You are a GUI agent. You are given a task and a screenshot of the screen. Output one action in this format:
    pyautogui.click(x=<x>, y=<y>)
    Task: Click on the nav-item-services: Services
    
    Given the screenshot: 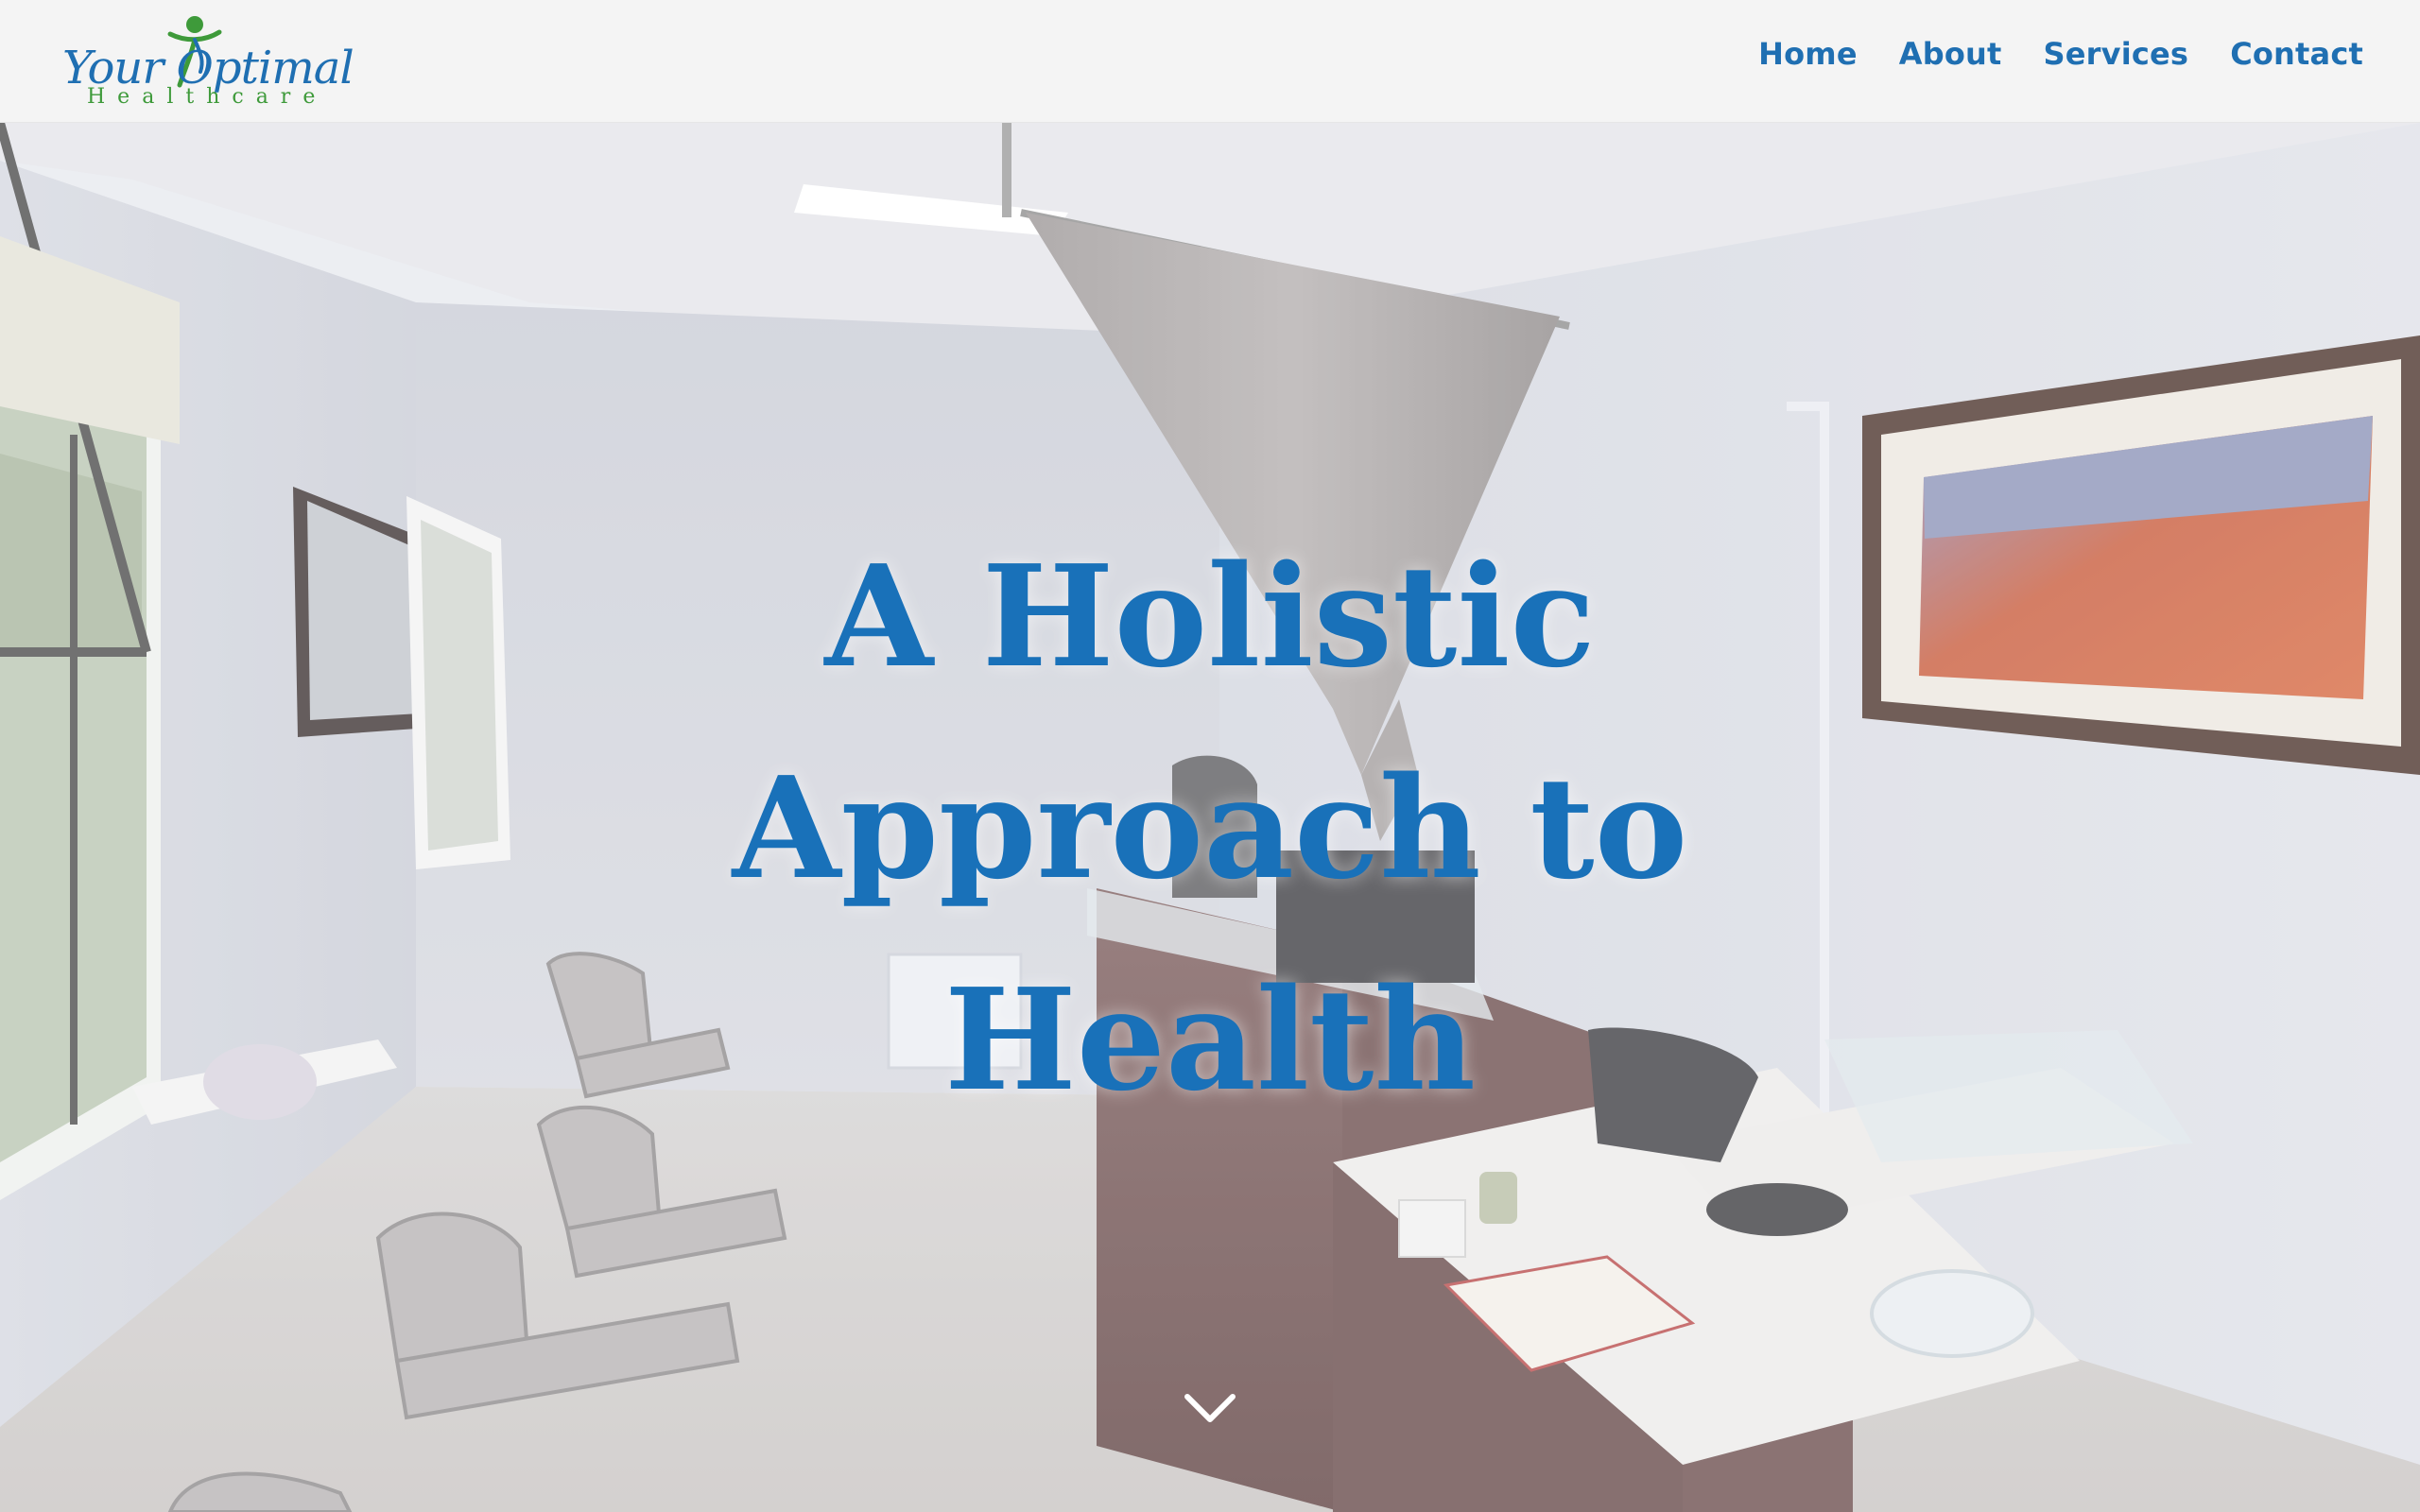 What is the action you would take?
    pyautogui.click(x=2117, y=54)
    